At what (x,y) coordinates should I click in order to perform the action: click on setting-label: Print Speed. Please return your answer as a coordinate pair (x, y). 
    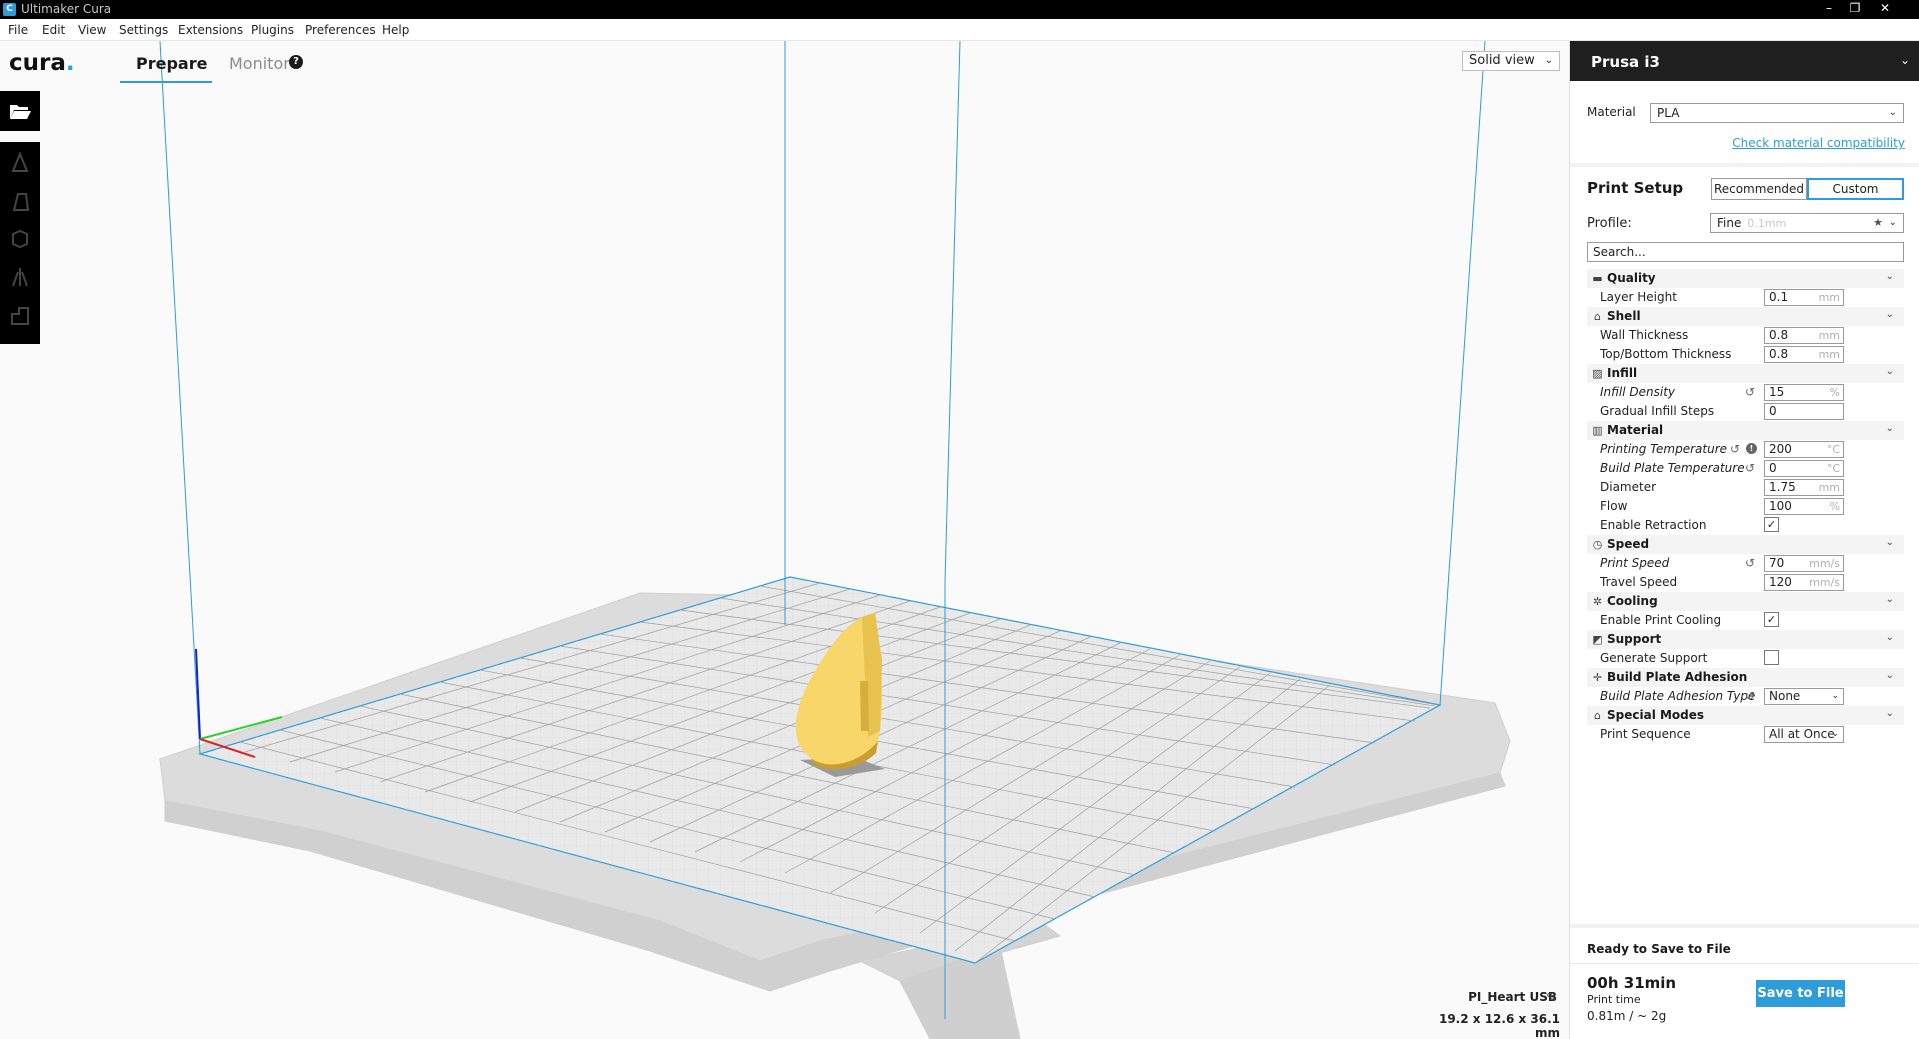
    Looking at the image, I should click on (1635, 563).